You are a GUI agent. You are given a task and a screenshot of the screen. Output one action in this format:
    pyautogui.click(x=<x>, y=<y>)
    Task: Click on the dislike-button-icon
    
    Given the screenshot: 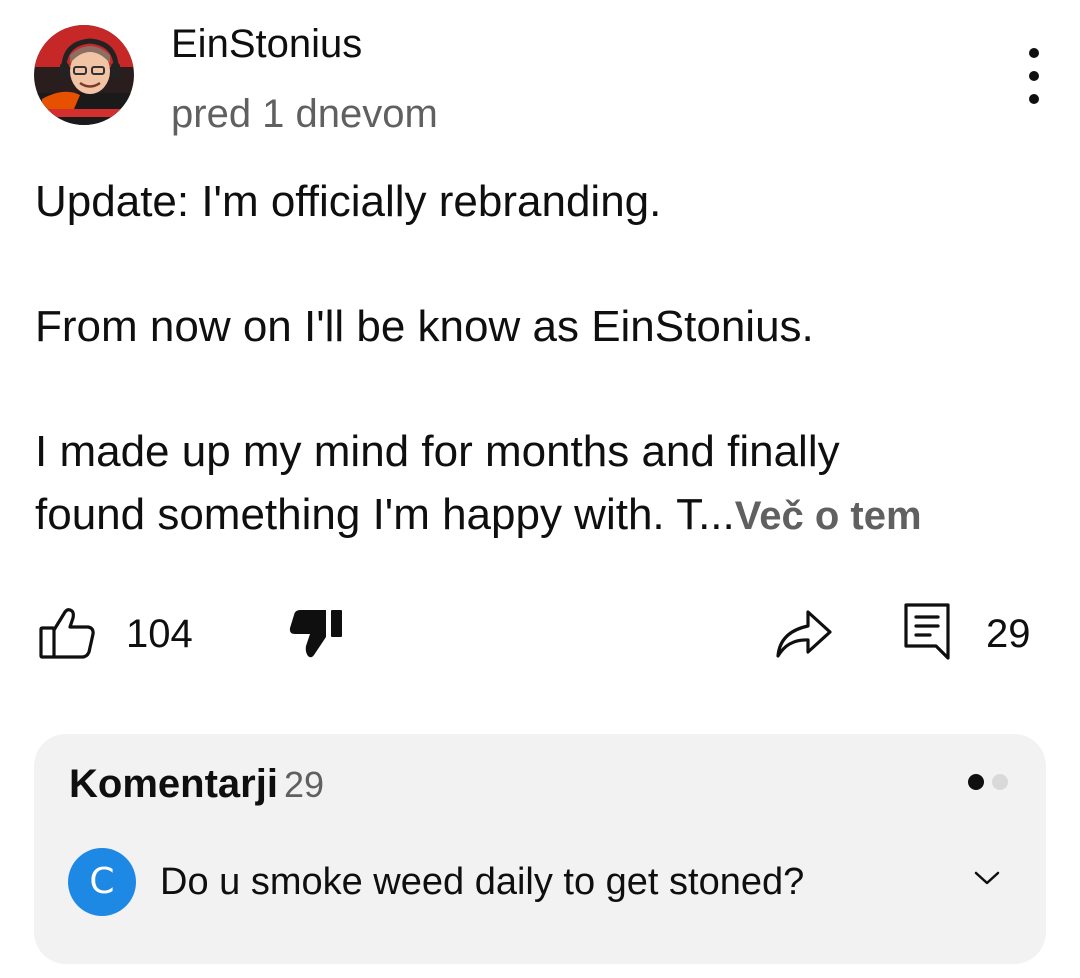 What is the action you would take?
    pyautogui.click(x=317, y=633)
    